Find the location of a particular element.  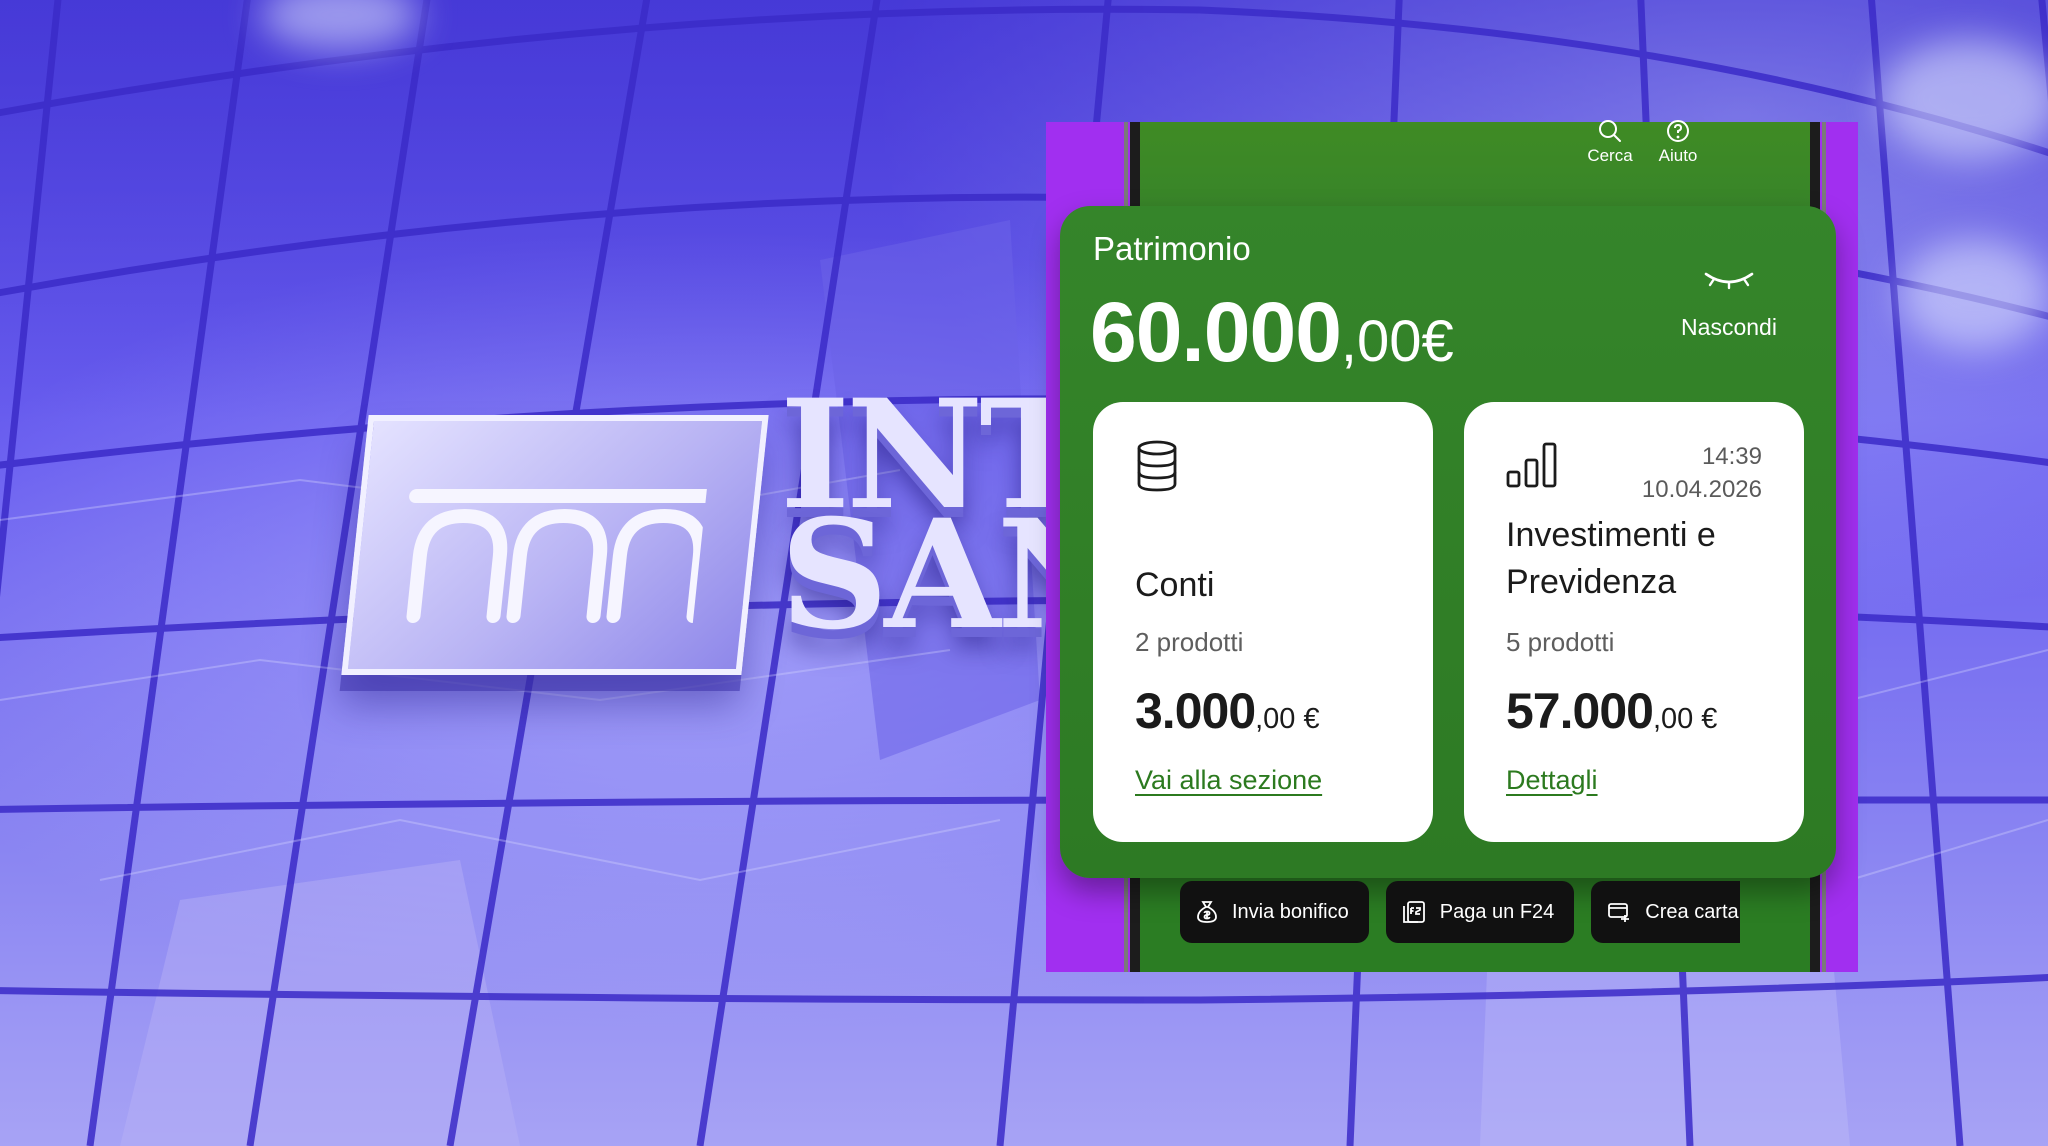

conti-balance-decimal: ,00 € is located at coordinates (1287, 719).